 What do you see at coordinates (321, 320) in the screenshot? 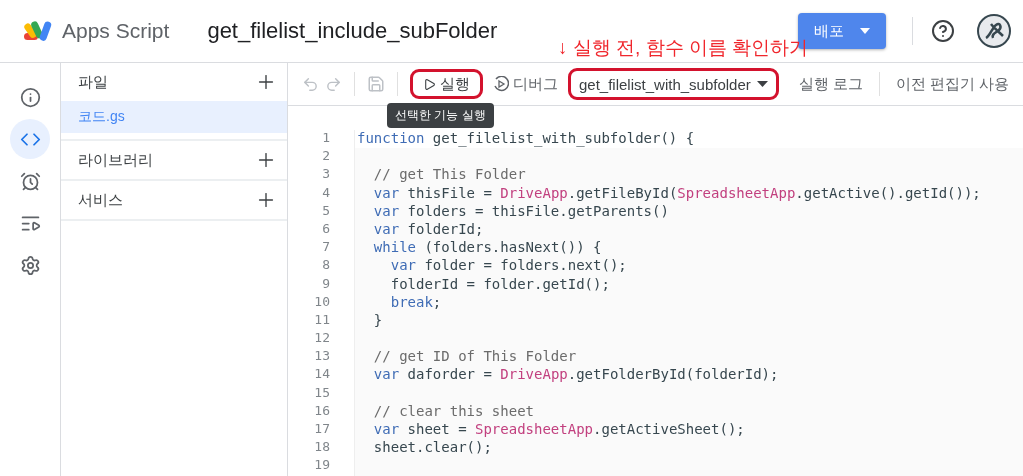
I see `line-number: 11` at bounding box center [321, 320].